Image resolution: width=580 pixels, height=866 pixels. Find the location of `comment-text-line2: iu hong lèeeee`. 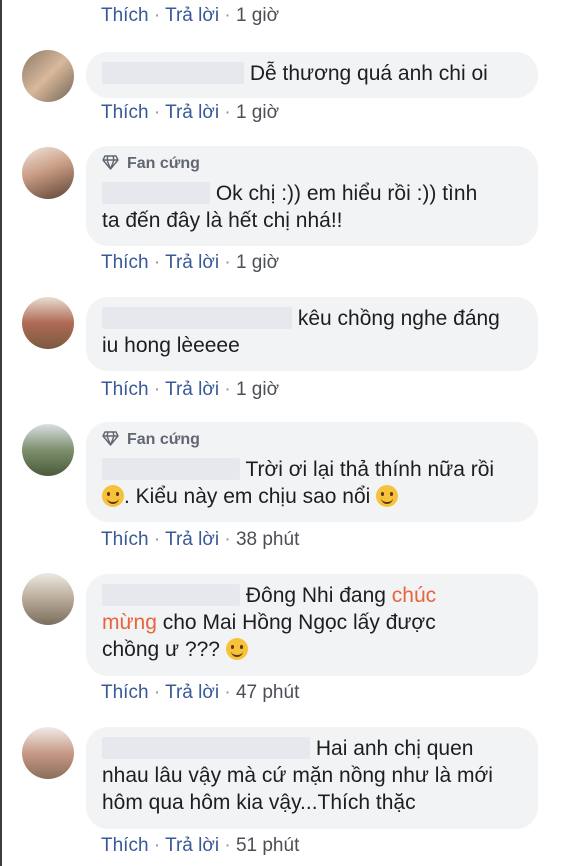

comment-text-line2: iu hong lèeeee is located at coordinates (171, 345).